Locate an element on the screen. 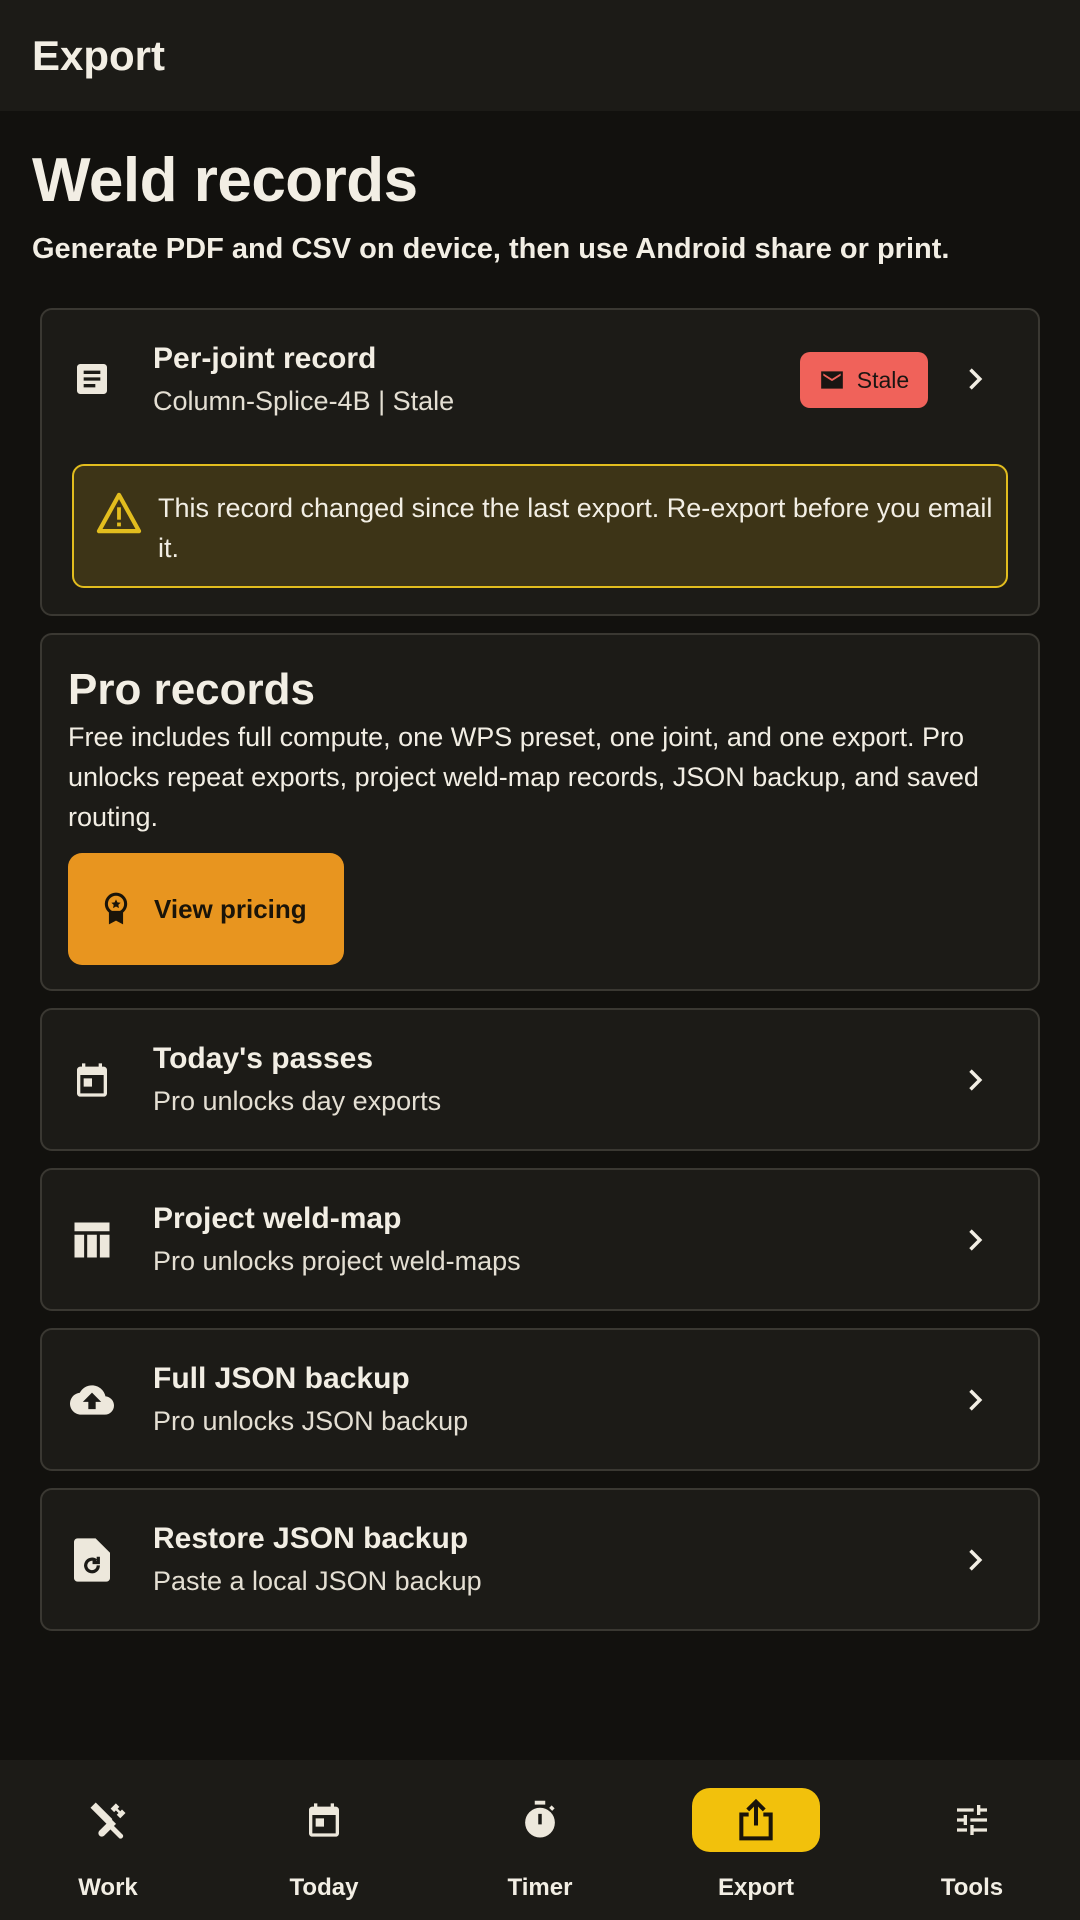 Image resolution: width=1080 pixels, height=1920 pixels. nav-item-timer: Timer is located at coordinates (548, 1840).